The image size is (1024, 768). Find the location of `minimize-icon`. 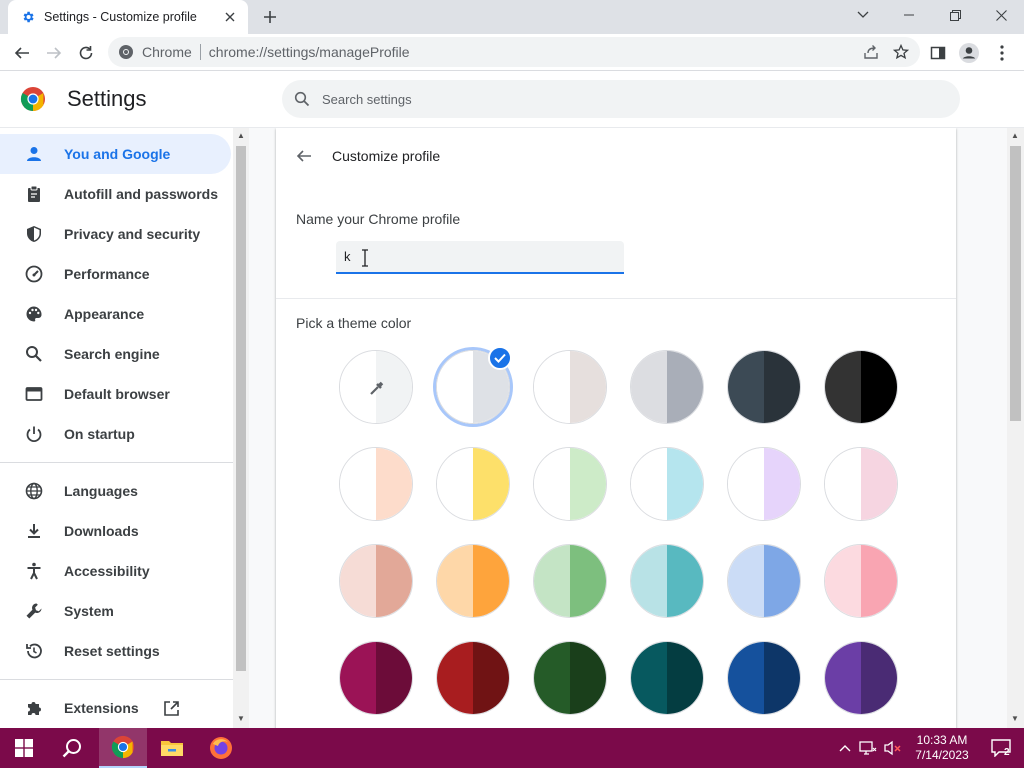

minimize-icon is located at coordinates (909, 15).